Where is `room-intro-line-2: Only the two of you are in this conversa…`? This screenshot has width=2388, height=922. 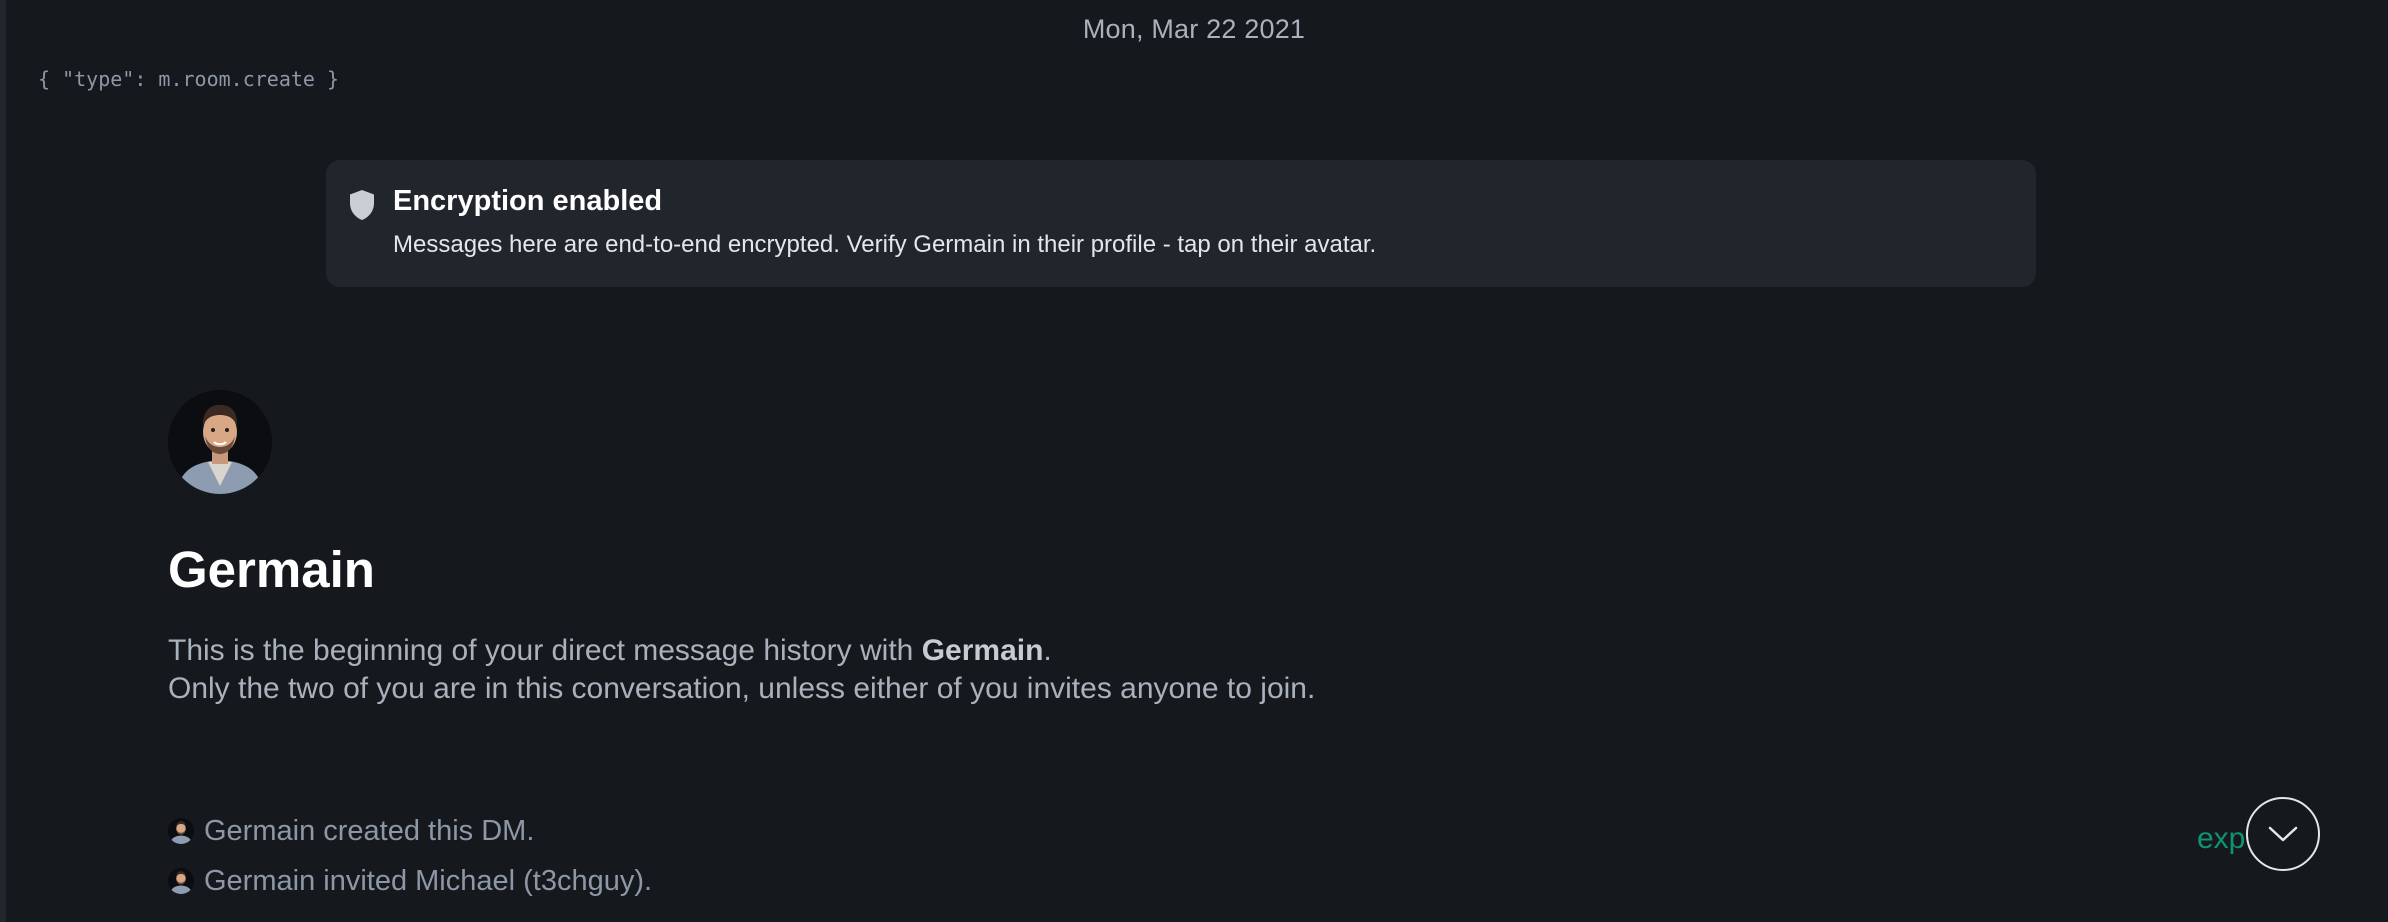
room-intro-line-2: Only the two of you are in this conversa… is located at coordinates (742, 688).